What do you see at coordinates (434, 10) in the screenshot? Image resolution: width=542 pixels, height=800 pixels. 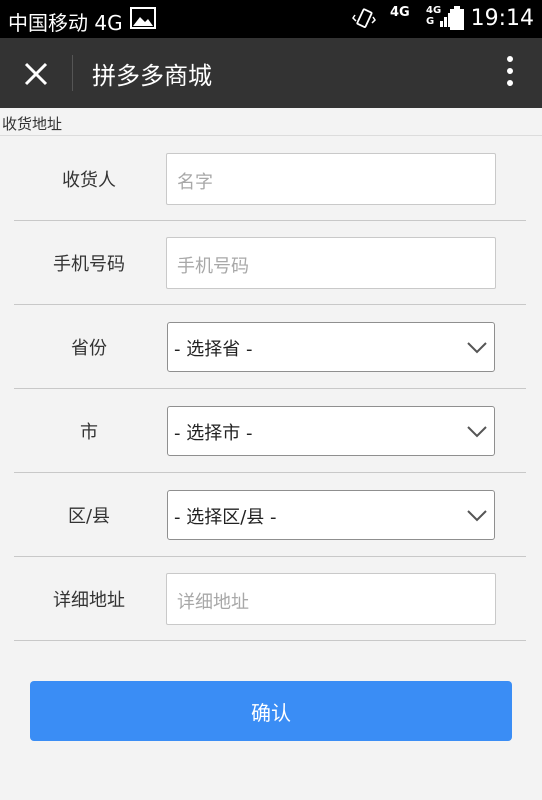 I see `network-secondary-top: 4G` at bounding box center [434, 10].